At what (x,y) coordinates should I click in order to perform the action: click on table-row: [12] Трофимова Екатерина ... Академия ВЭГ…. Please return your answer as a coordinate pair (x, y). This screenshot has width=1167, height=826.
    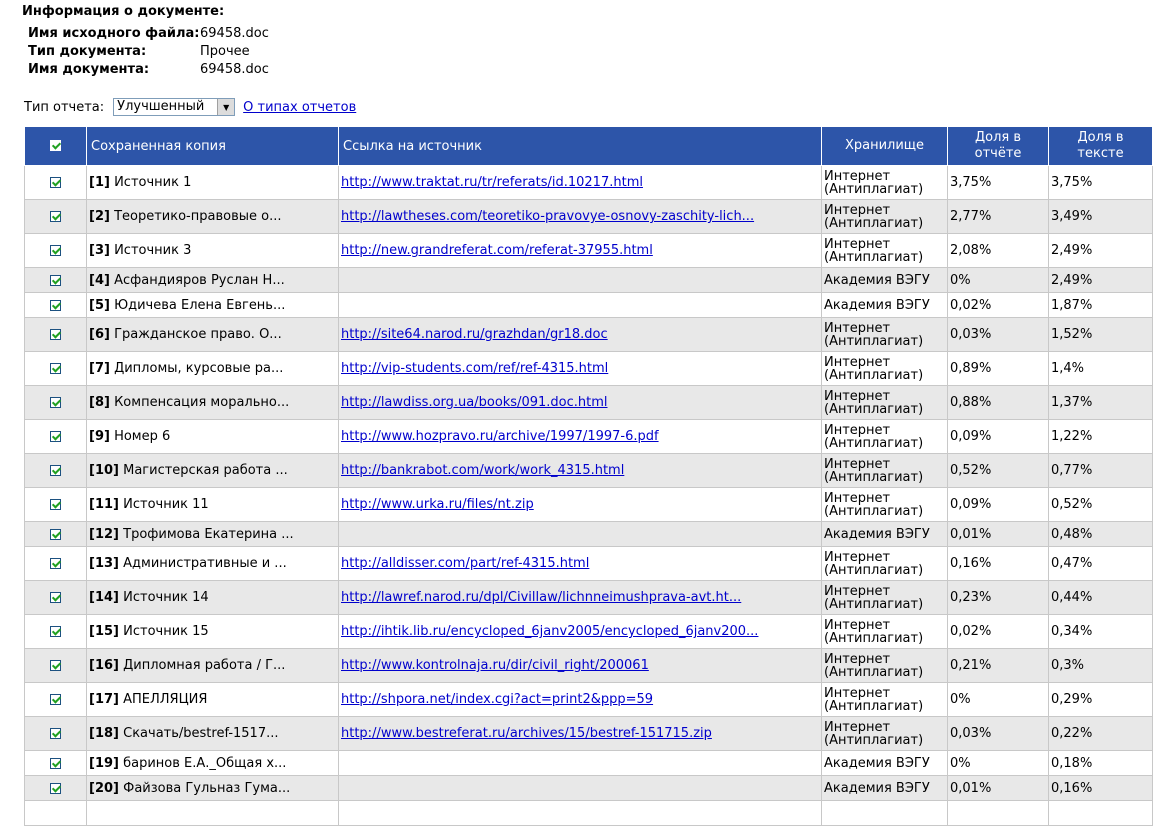
    Looking at the image, I should click on (588, 534).